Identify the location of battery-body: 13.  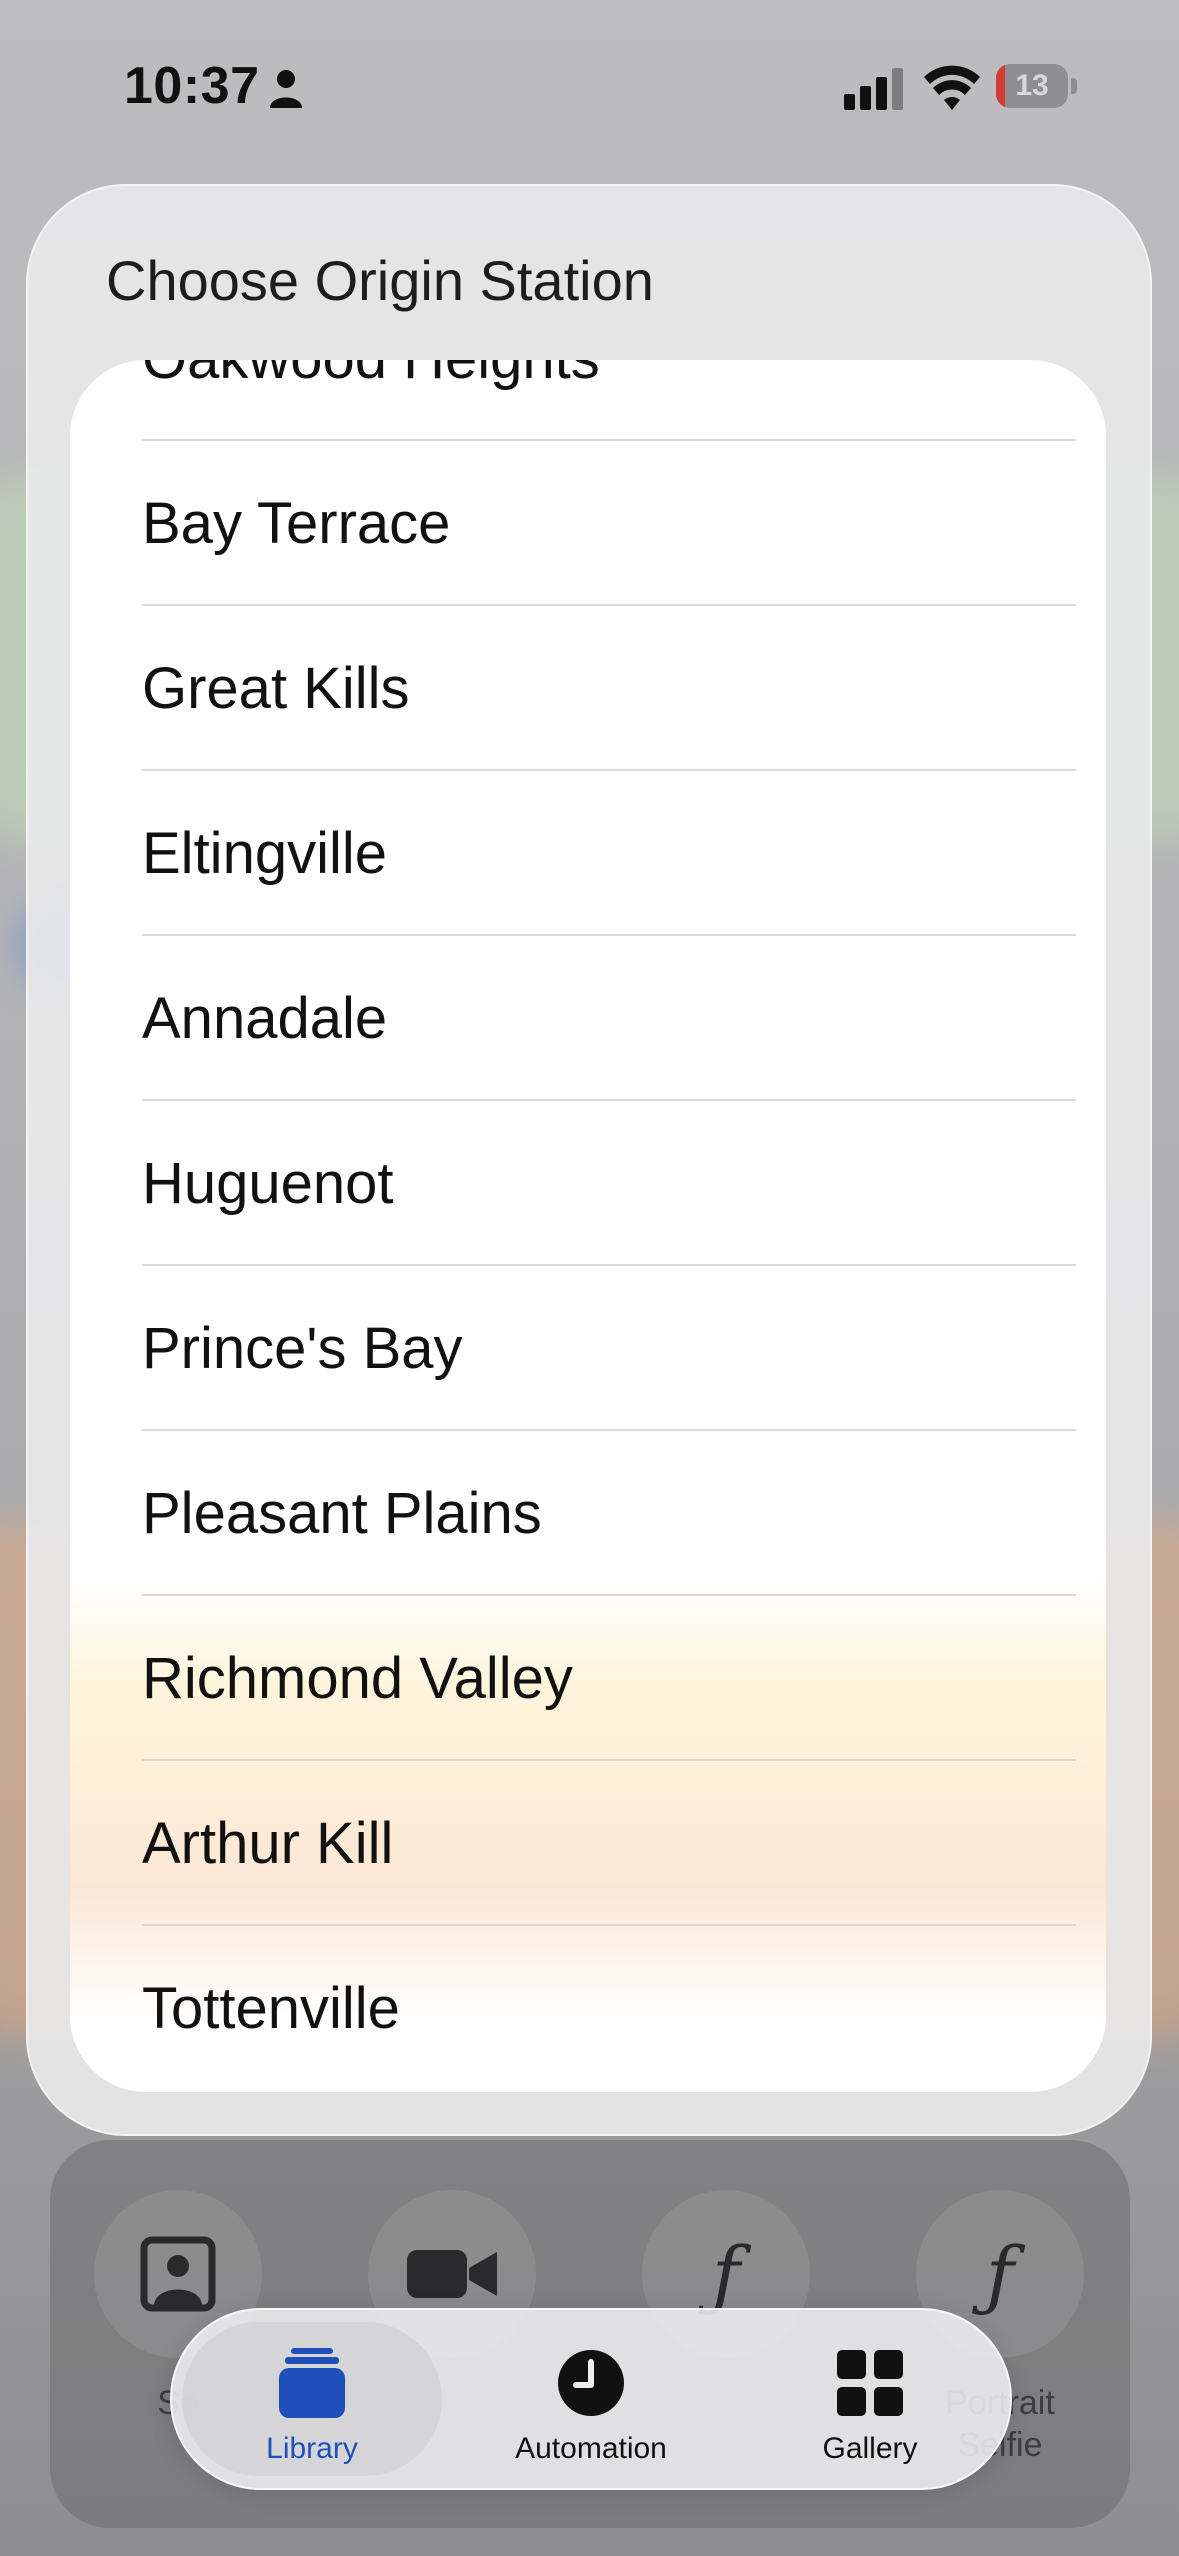
(1032, 86).